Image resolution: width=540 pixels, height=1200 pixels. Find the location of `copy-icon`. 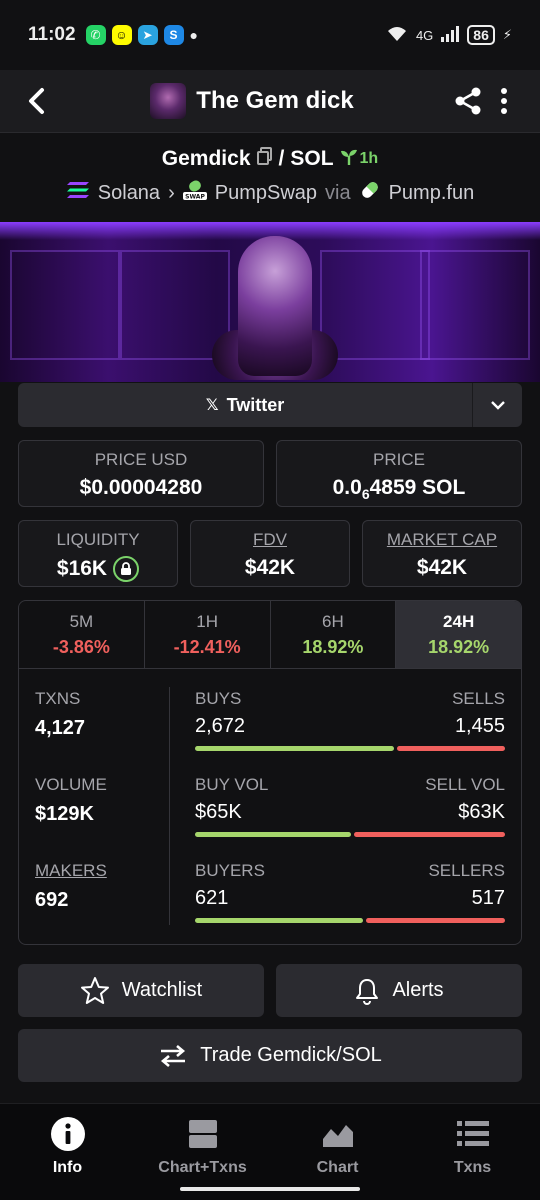

copy-icon is located at coordinates (264, 159).